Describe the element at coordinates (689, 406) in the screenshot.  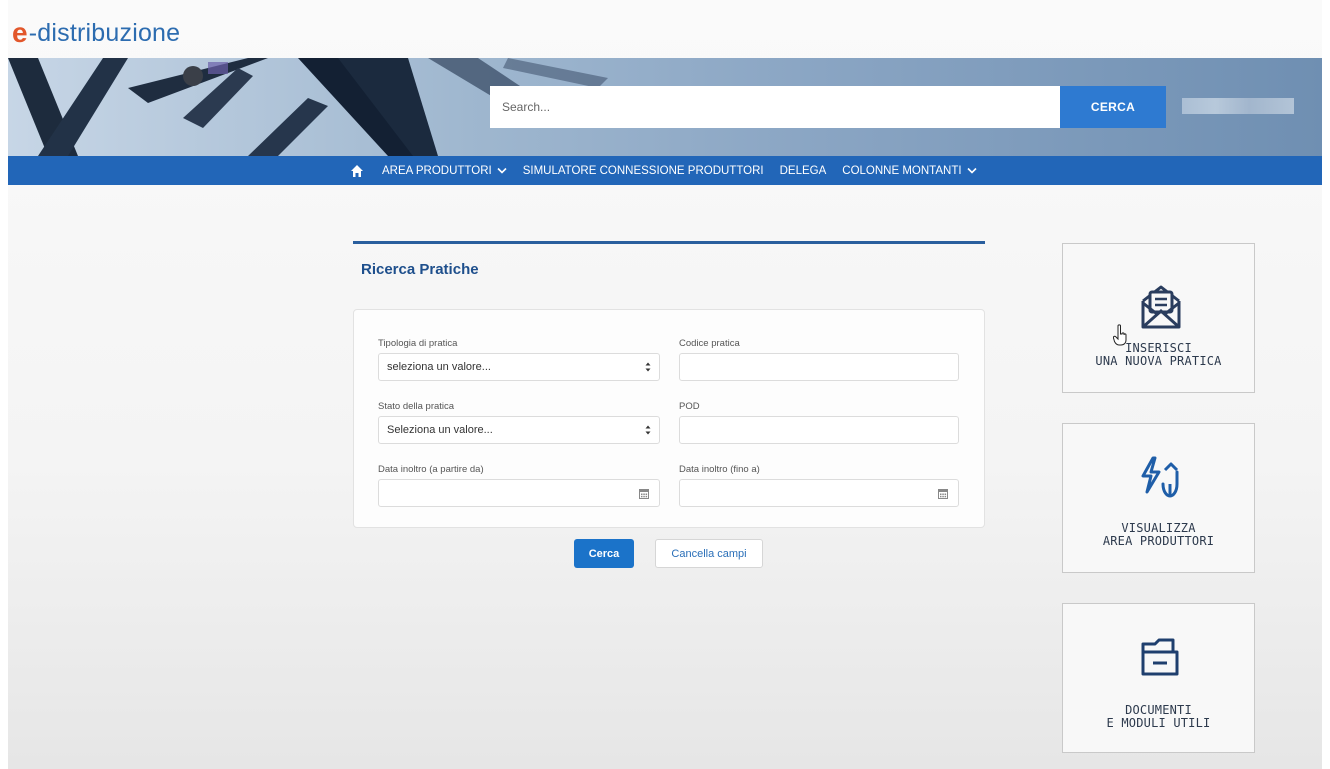
I see `pod-label: POD` at that location.